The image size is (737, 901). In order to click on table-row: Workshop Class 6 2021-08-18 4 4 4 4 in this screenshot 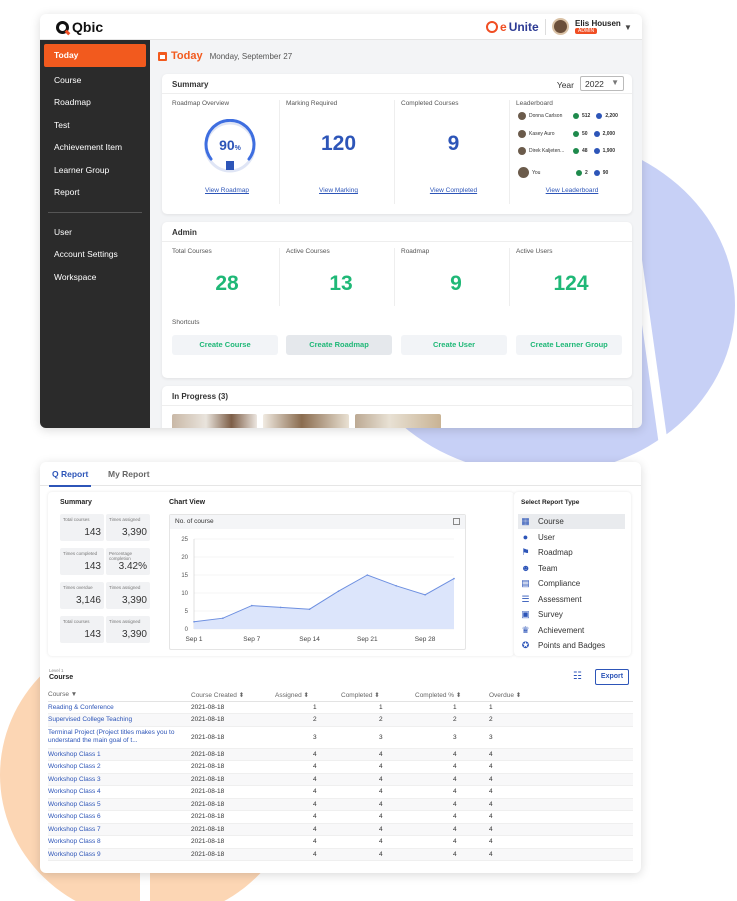, I will do `click(340, 817)`.